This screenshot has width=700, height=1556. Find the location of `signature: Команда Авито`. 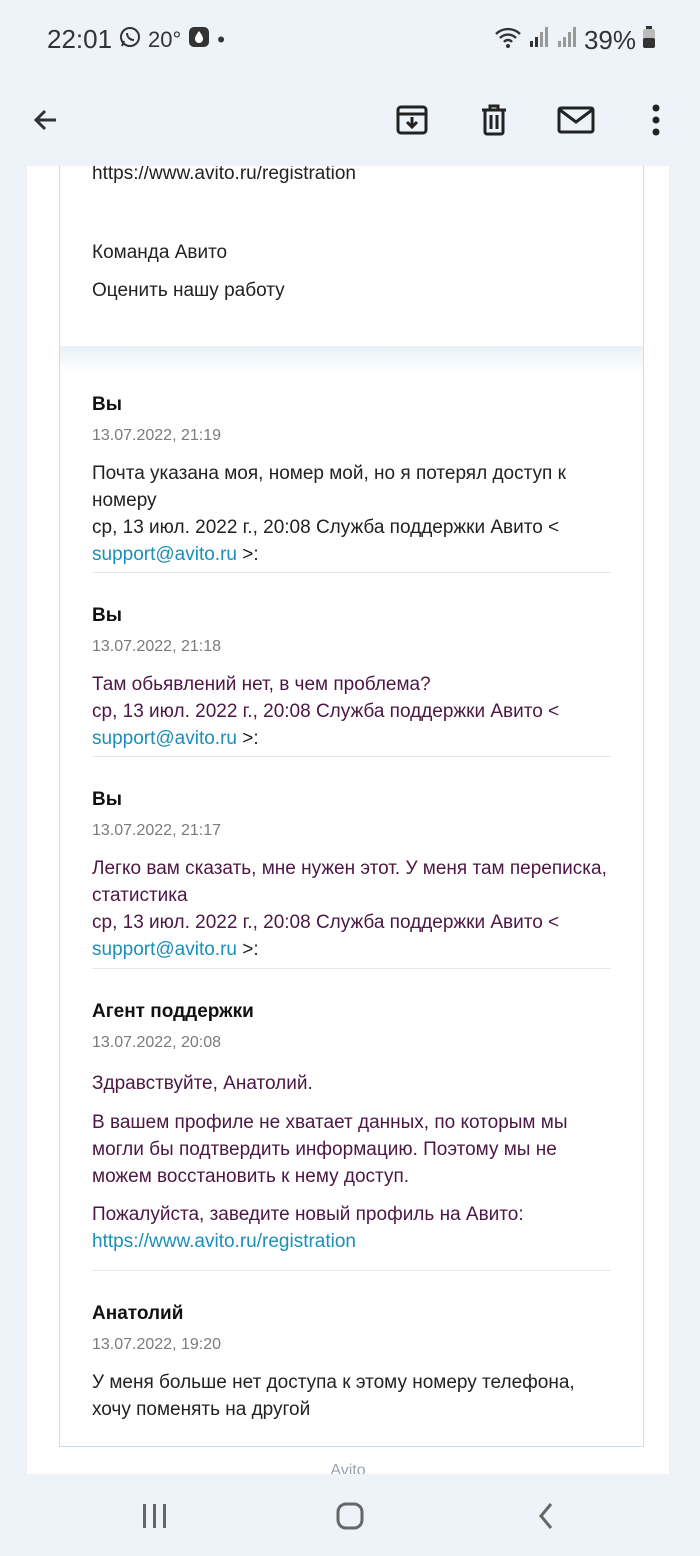

signature: Команда Авито is located at coordinates (160, 252).